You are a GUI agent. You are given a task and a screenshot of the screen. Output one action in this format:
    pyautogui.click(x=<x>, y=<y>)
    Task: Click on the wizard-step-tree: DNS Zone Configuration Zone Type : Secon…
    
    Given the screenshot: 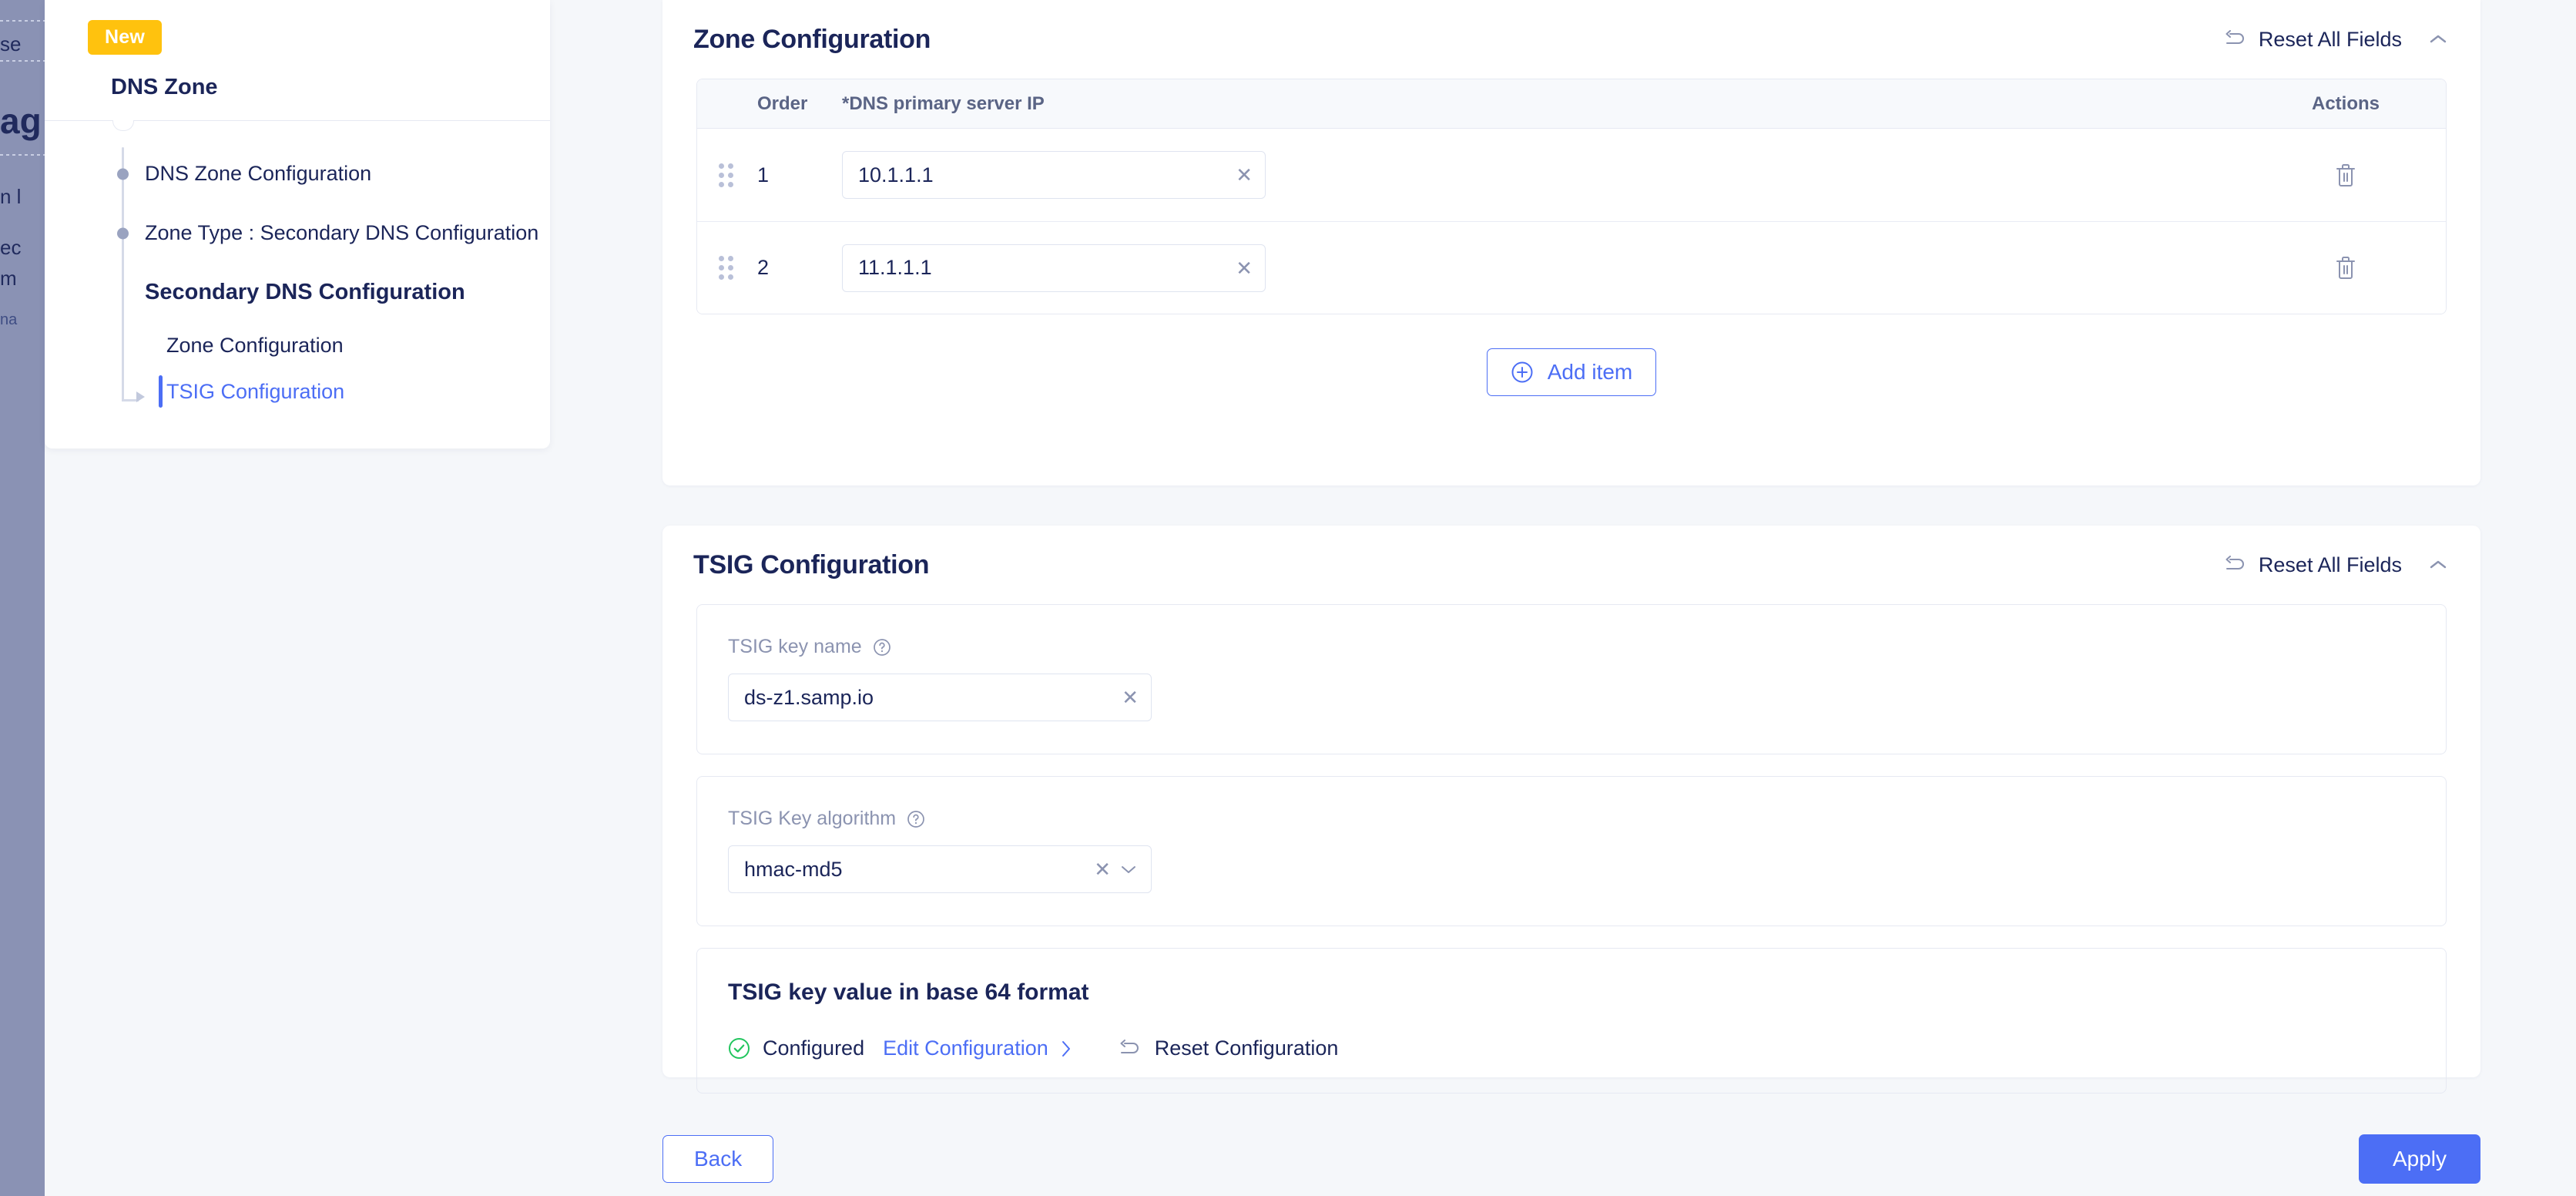 What is the action you would take?
    pyautogui.click(x=297, y=268)
    